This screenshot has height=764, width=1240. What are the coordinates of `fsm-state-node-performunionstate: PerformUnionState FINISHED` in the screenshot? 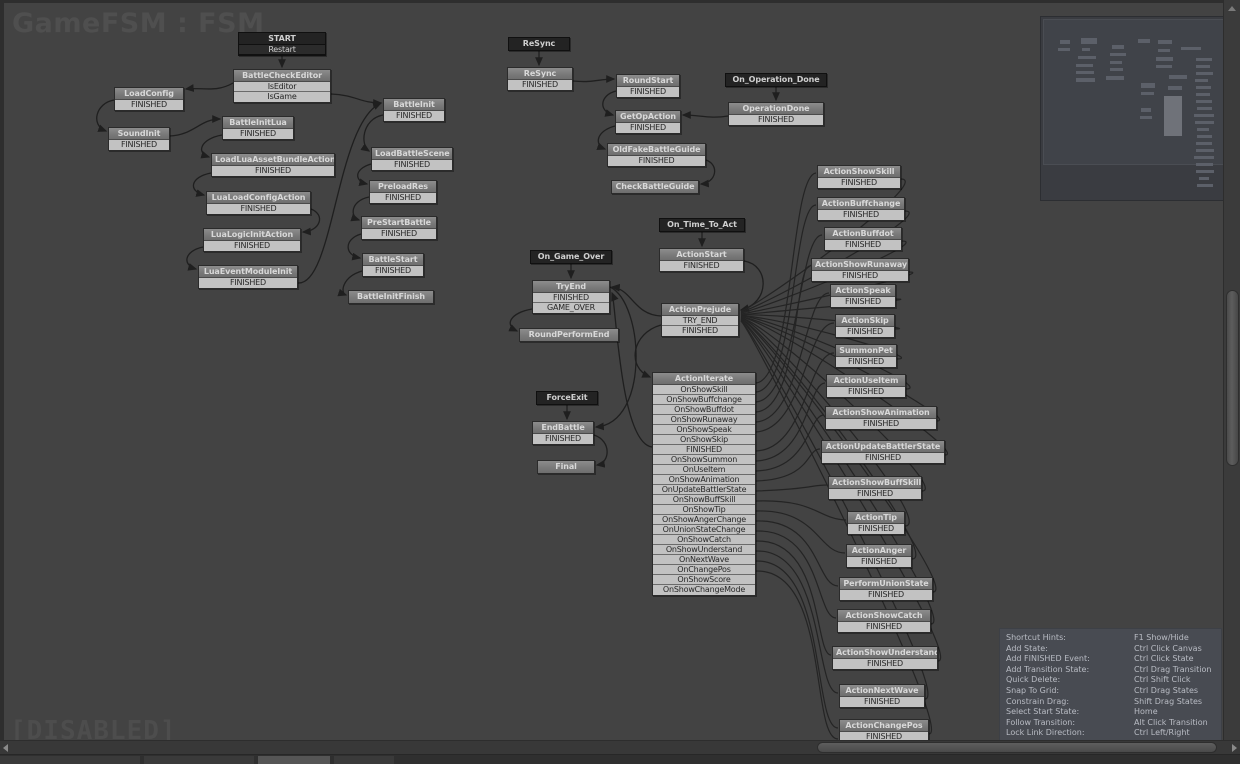 It's located at (886, 589).